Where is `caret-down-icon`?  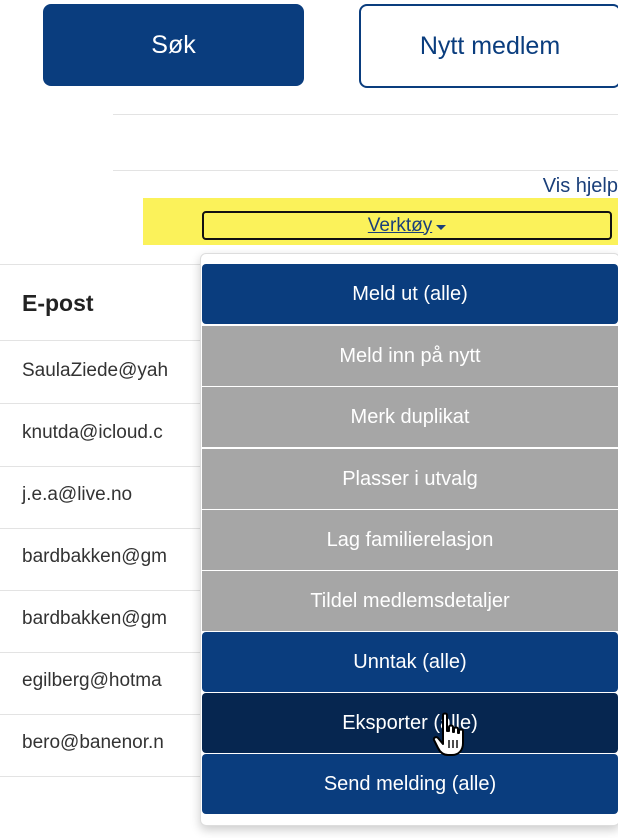 caret-down-icon is located at coordinates (441, 227).